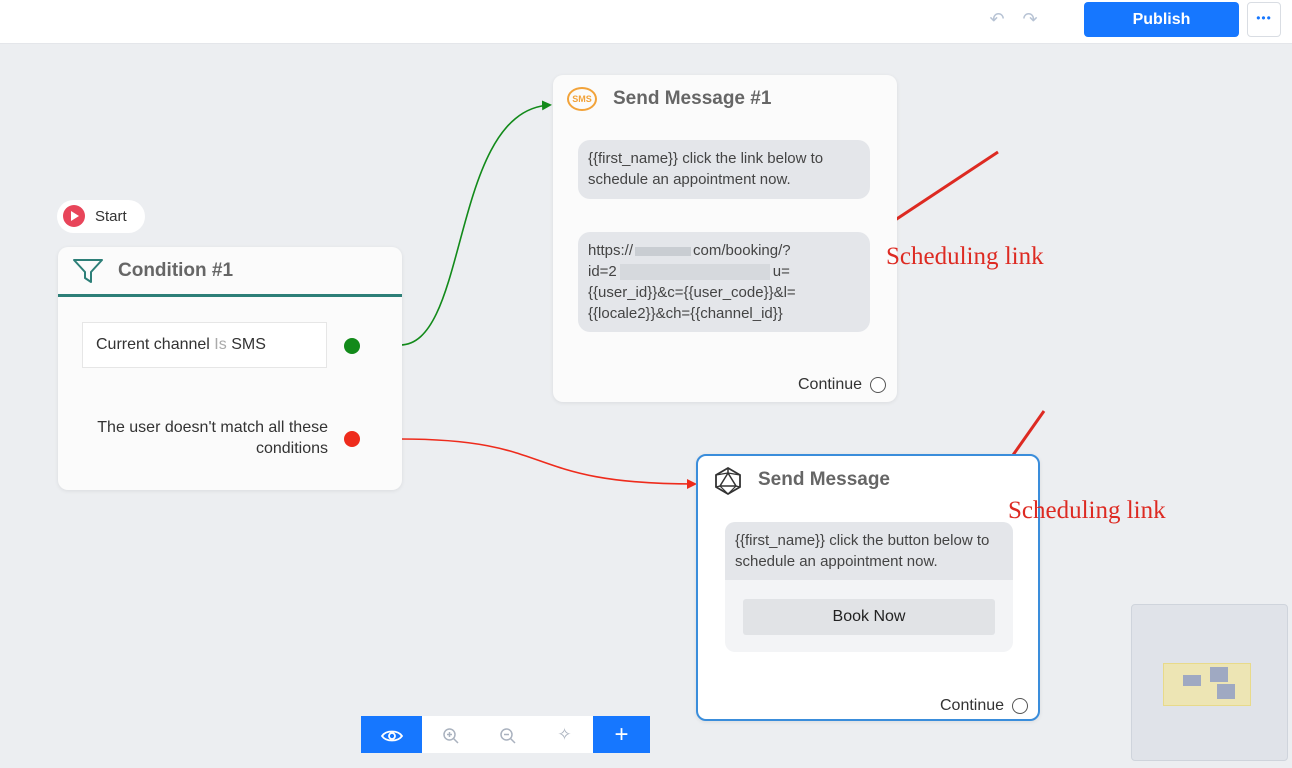 Image resolution: width=1292 pixels, height=768 pixels. I want to click on redacted-id, so click(694, 272).